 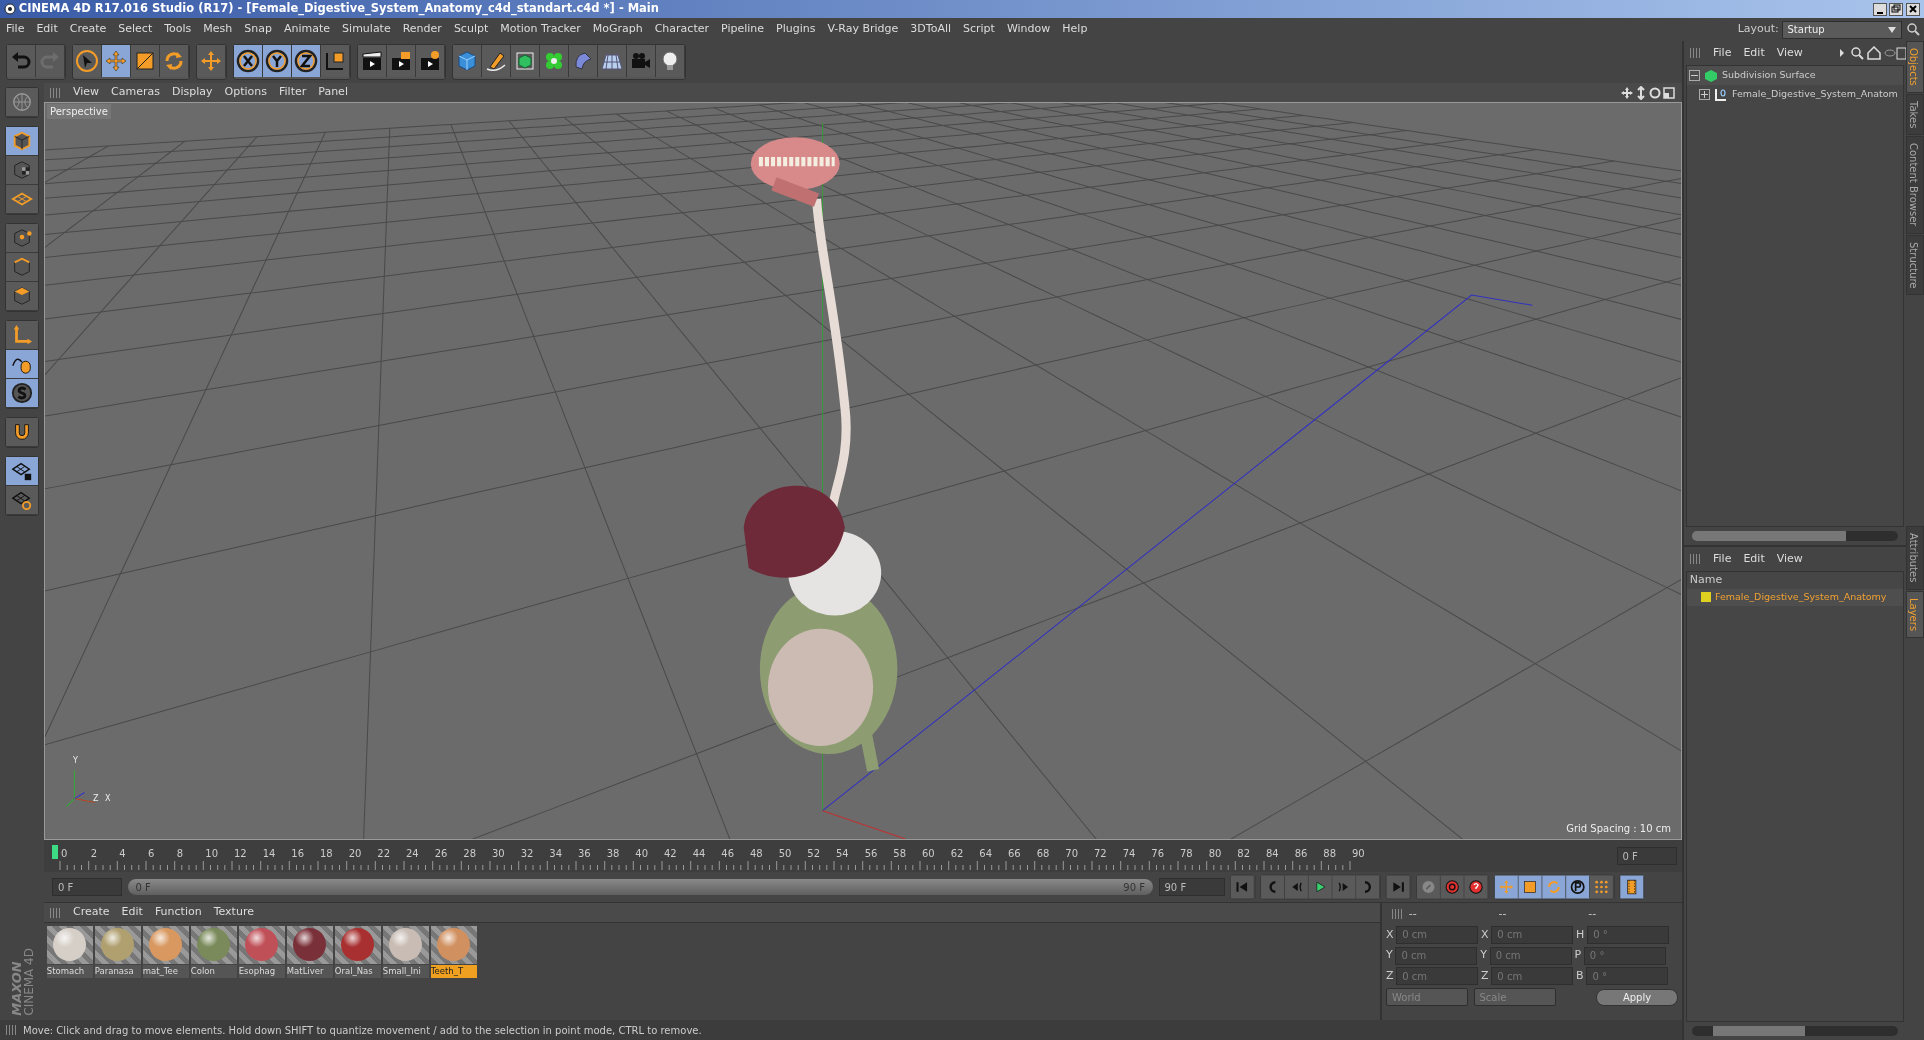 What do you see at coordinates (178, 912) in the screenshot?
I see `menu-item: Function` at bounding box center [178, 912].